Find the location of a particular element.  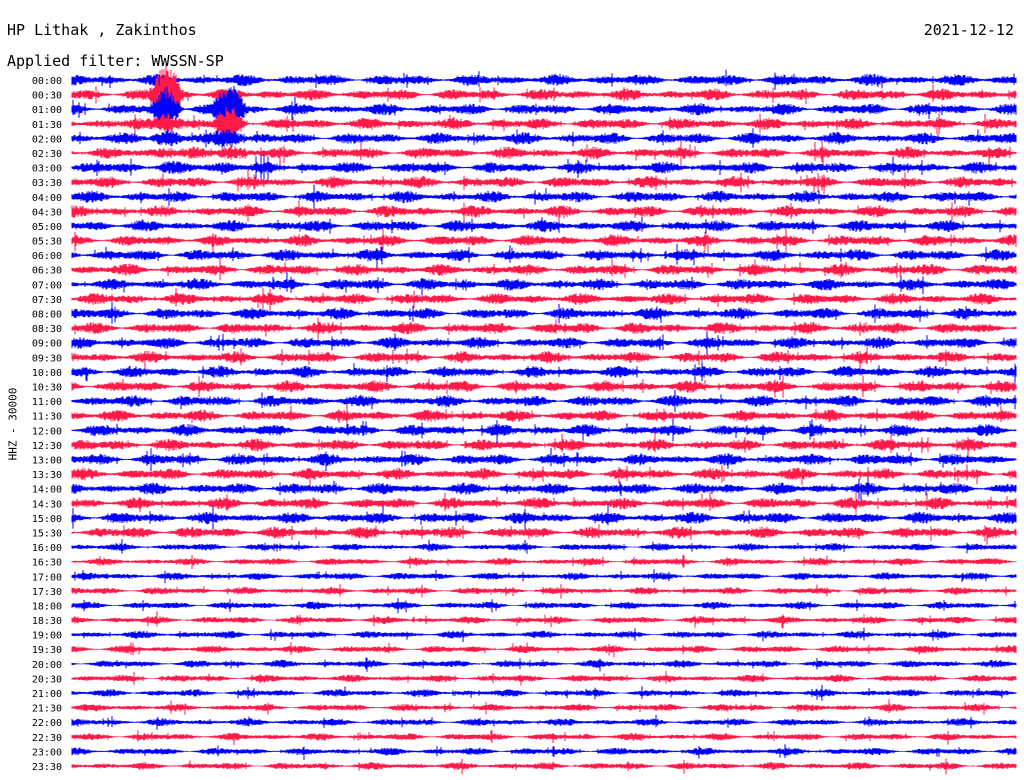

time-label: 21:30 is located at coordinates (47, 709).